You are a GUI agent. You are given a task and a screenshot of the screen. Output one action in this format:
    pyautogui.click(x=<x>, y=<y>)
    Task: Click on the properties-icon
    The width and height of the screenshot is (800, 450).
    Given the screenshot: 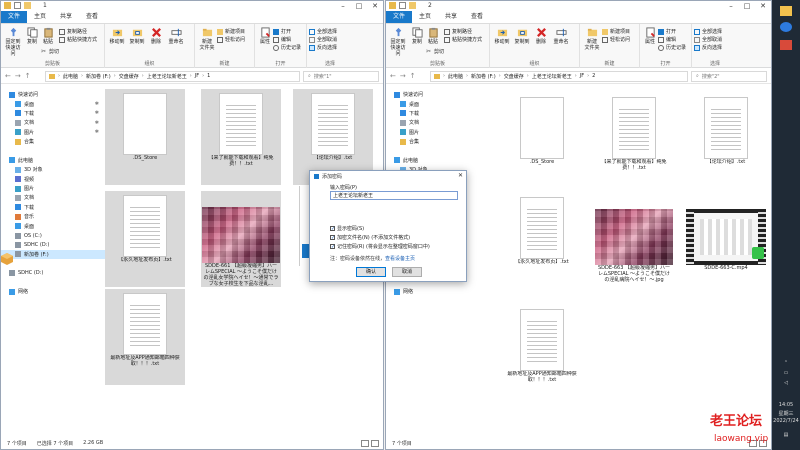 What is the action you would take?
    pyautogui.click(x=17, y=5)
    